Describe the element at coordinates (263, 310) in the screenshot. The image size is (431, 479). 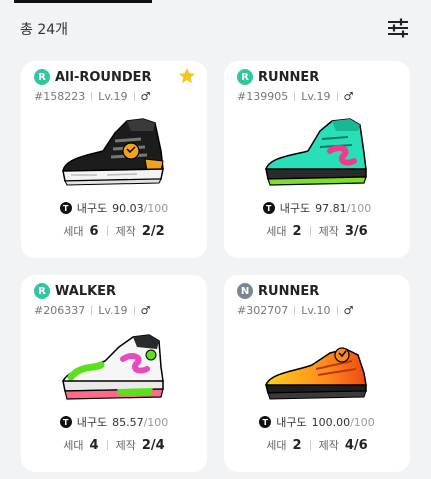
I see `sneaker-id: #302707` at that location.